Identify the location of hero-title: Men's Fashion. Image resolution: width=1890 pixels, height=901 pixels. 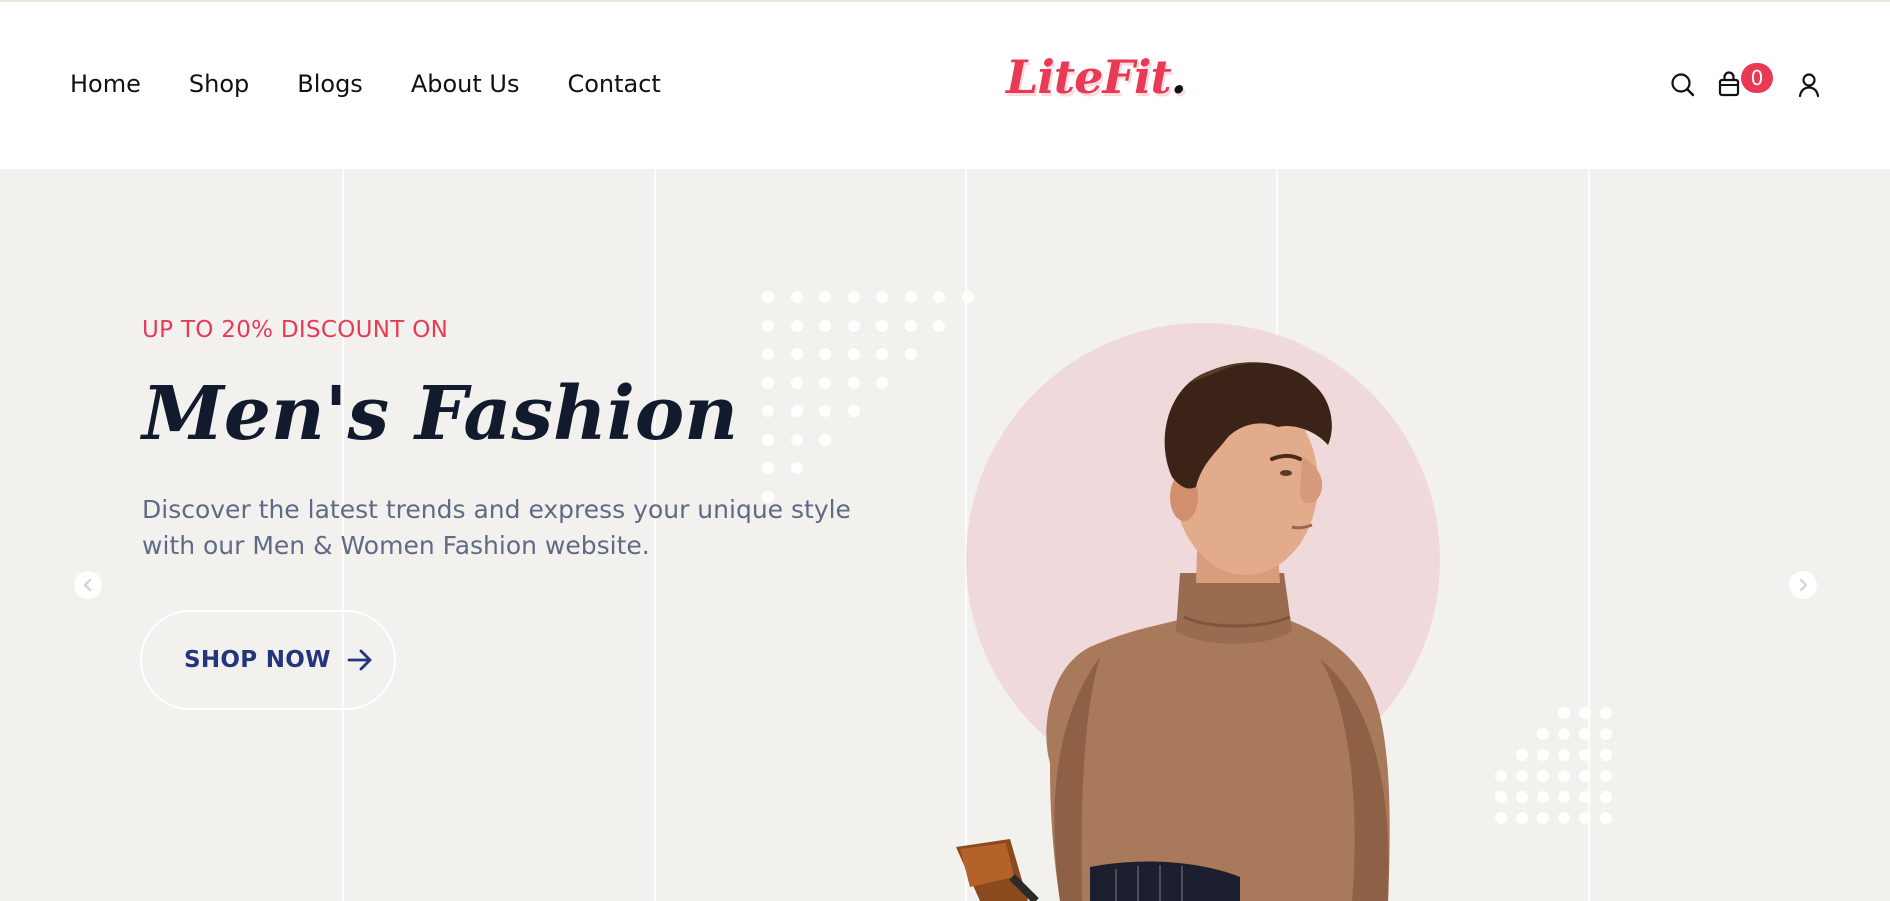
(440, 414).